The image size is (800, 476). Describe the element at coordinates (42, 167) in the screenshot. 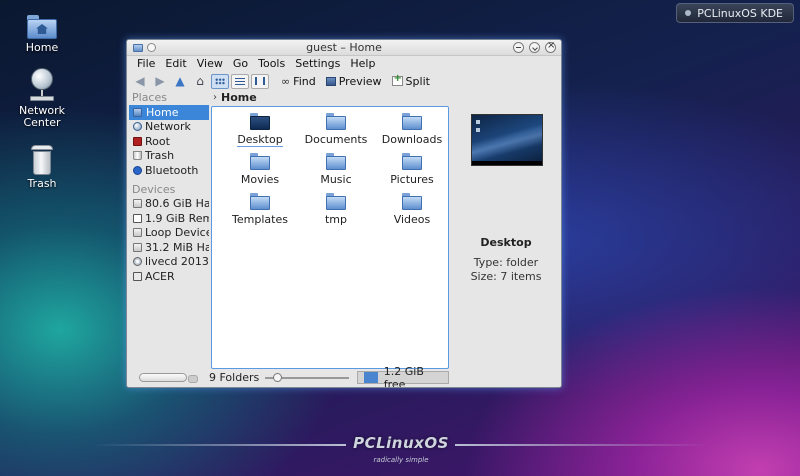

I see `desktop-icon-trash: Trash` at that location.